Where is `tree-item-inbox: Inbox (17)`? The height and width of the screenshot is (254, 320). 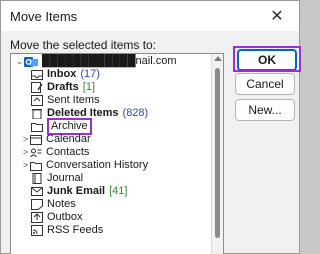
tree-item-inbox: Inbox (17) is located at coordinates (65, 74).